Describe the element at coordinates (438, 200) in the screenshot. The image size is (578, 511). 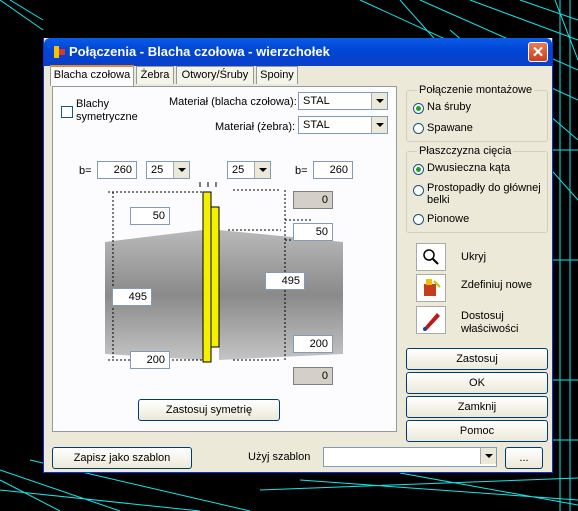
I see `radio-prostopadly-label-2: belki` at that location.